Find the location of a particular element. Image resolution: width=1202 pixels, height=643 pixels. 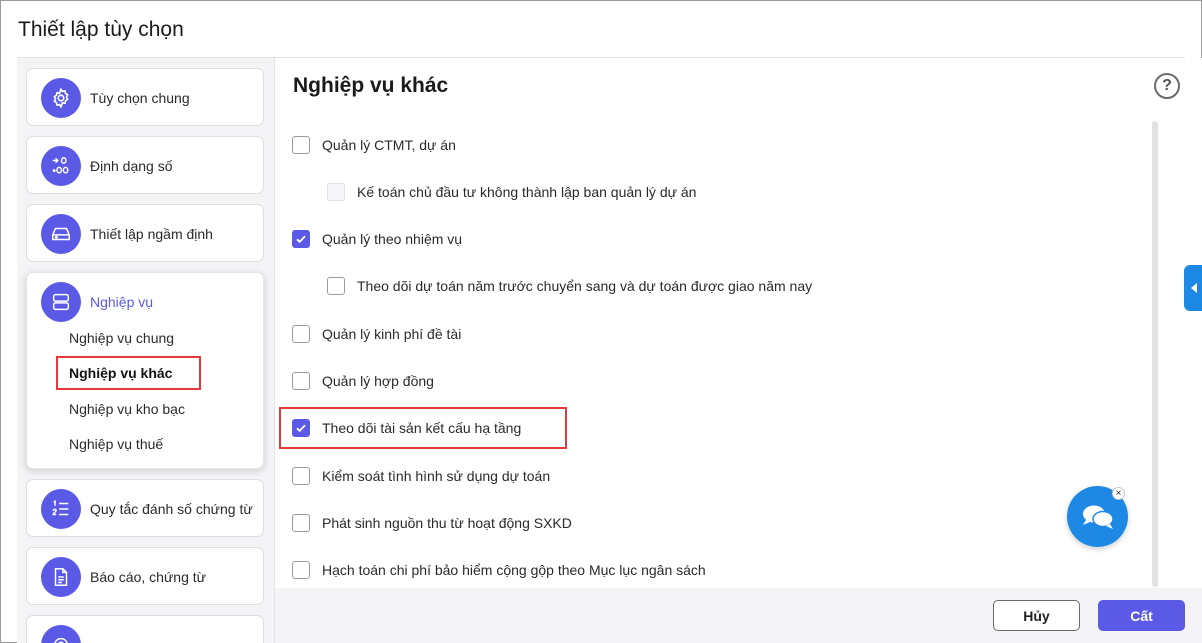

sidebar-item-general-options: Tùy chọn chung is located at coordinates (145, 97).